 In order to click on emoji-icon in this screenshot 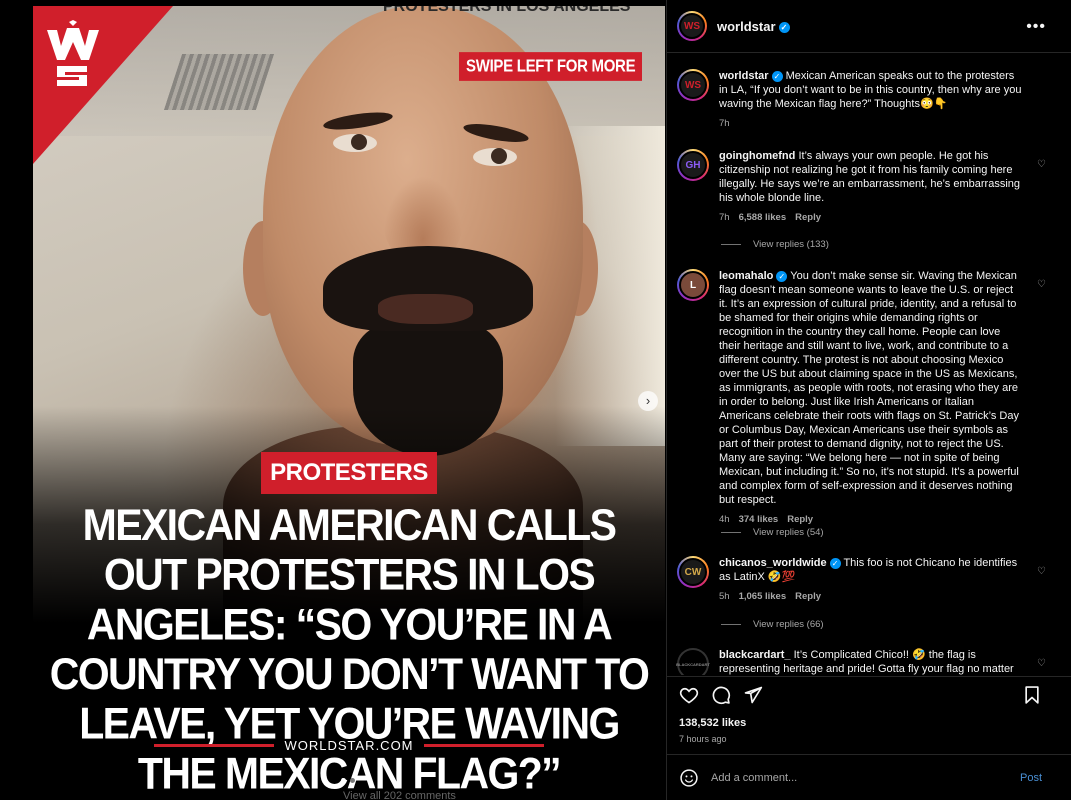, I will do `click(689, 778)`.